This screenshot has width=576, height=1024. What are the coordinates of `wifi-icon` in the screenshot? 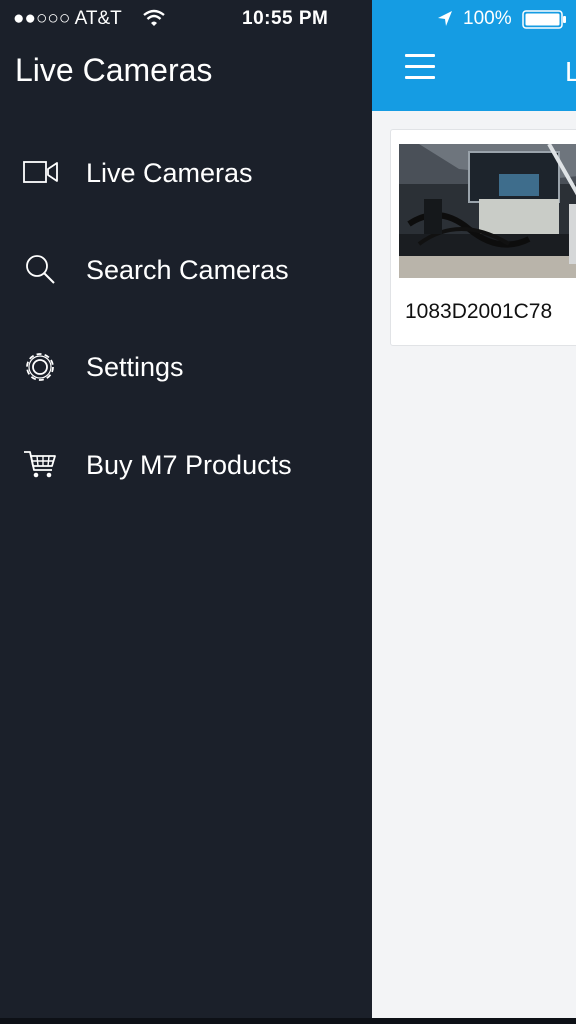 It's located at (154, 20).